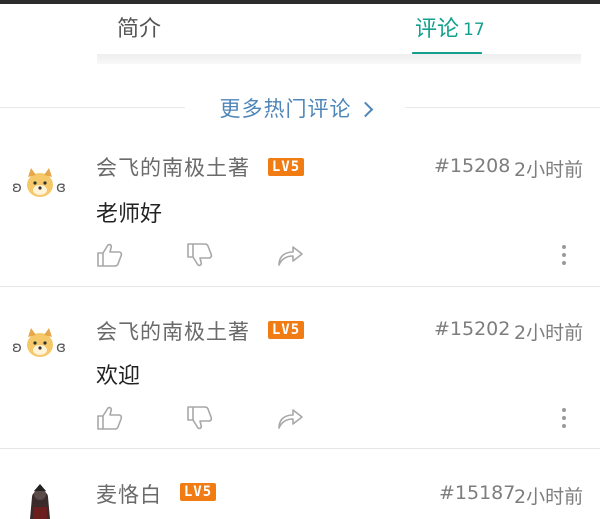 The width and height of the screenshot is (600, 519). I want to click on comment-floor-number: #15202, so click(472, 329).